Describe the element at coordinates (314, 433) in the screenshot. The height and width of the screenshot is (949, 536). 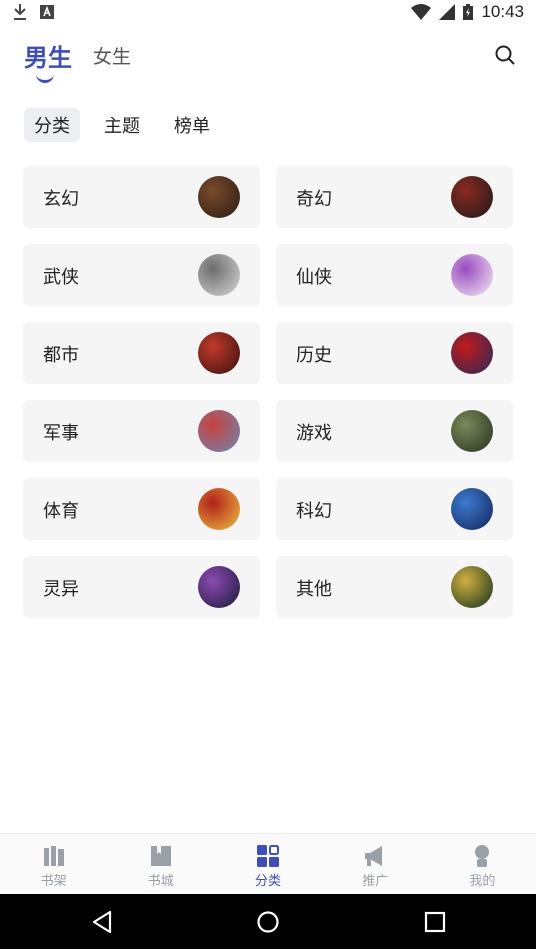
I see `category-label: 游戏` at that location.